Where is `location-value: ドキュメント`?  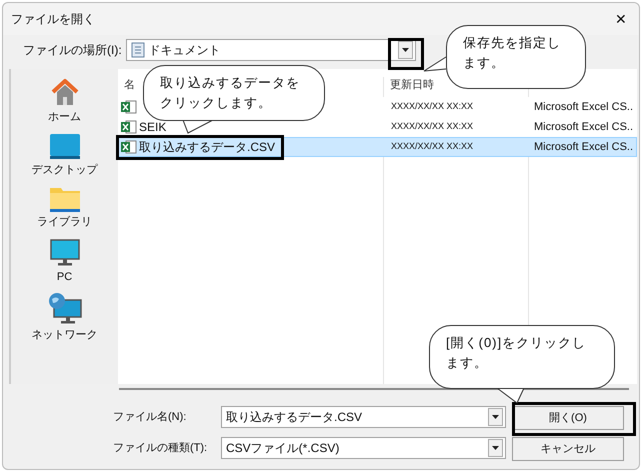 location-value: ドキュメント is located at coordinates (185, 50).